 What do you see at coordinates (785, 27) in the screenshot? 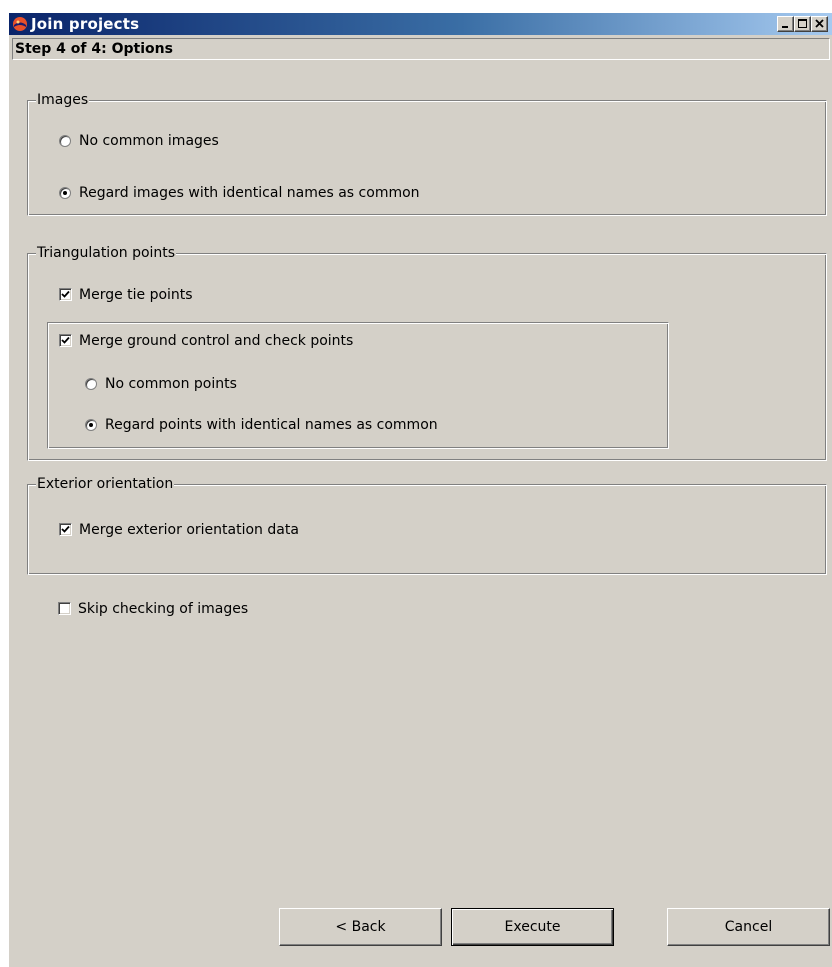
I see `minimize-icon` at bounding box center [785, 27].